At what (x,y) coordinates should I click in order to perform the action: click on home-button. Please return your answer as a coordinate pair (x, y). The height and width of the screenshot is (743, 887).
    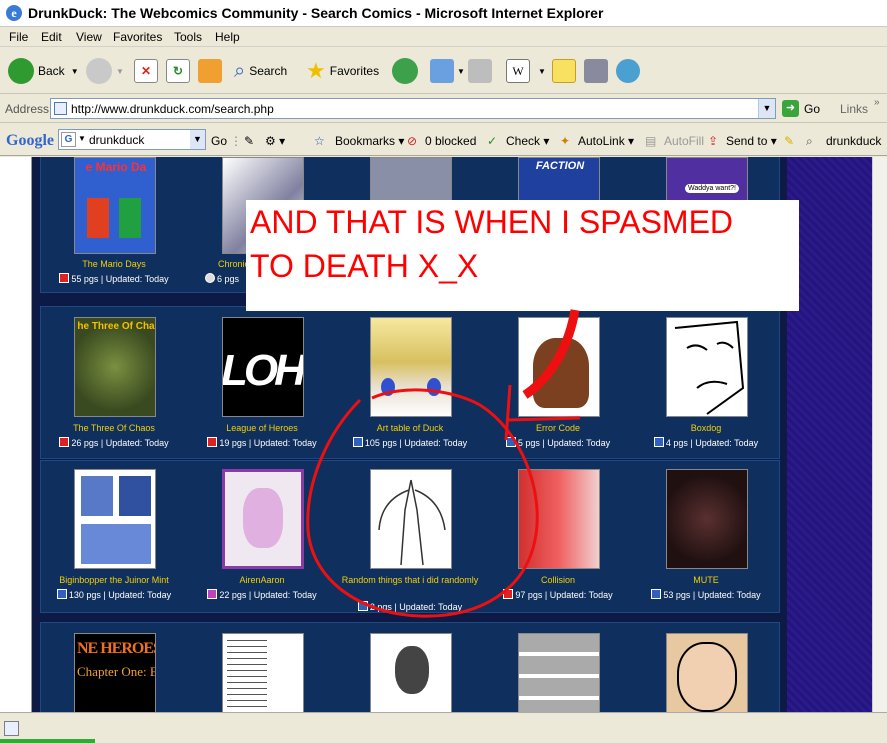
    Looking at the image, I should click on (210, 71).